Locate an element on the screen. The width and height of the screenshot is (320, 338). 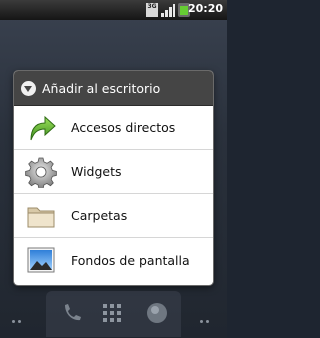
status-bar: 3G 20:20 is located at coordinates (113, 10).